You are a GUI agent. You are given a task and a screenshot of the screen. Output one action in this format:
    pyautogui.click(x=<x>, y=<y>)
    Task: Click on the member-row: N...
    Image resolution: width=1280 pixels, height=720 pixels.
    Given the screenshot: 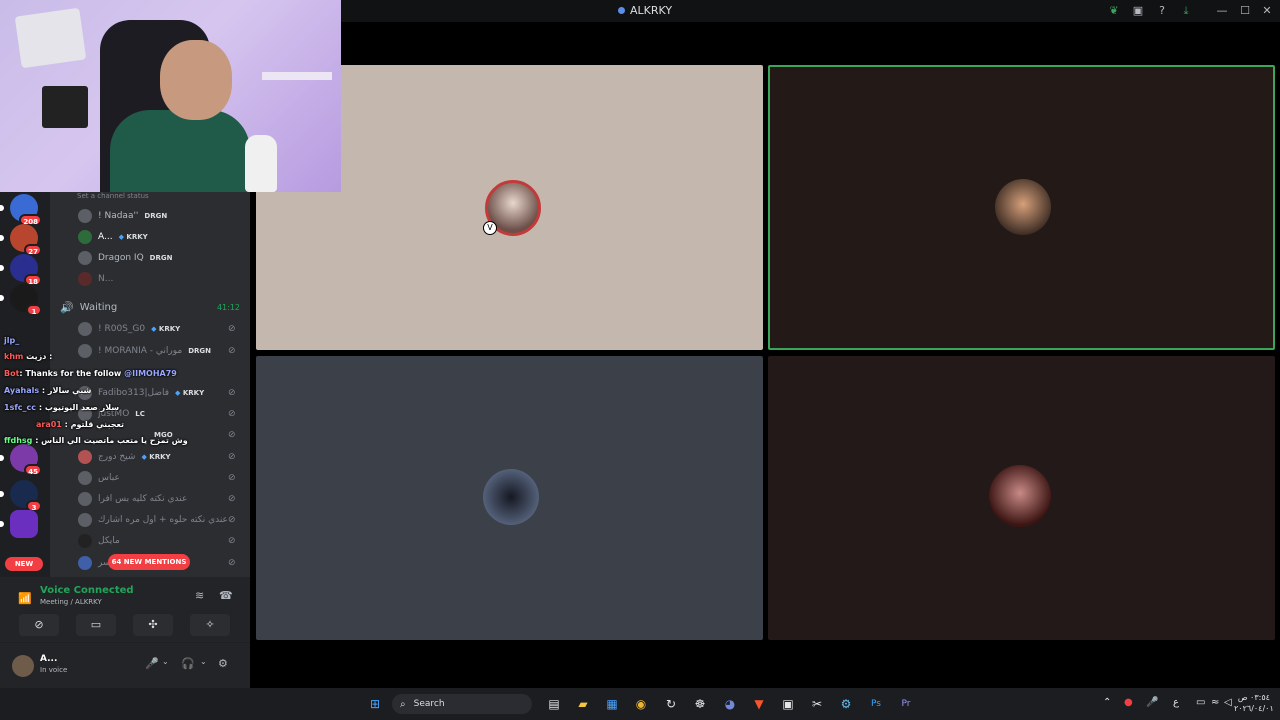 What is the action you would take?
    pyautogui.click(x=95, y=279)
    